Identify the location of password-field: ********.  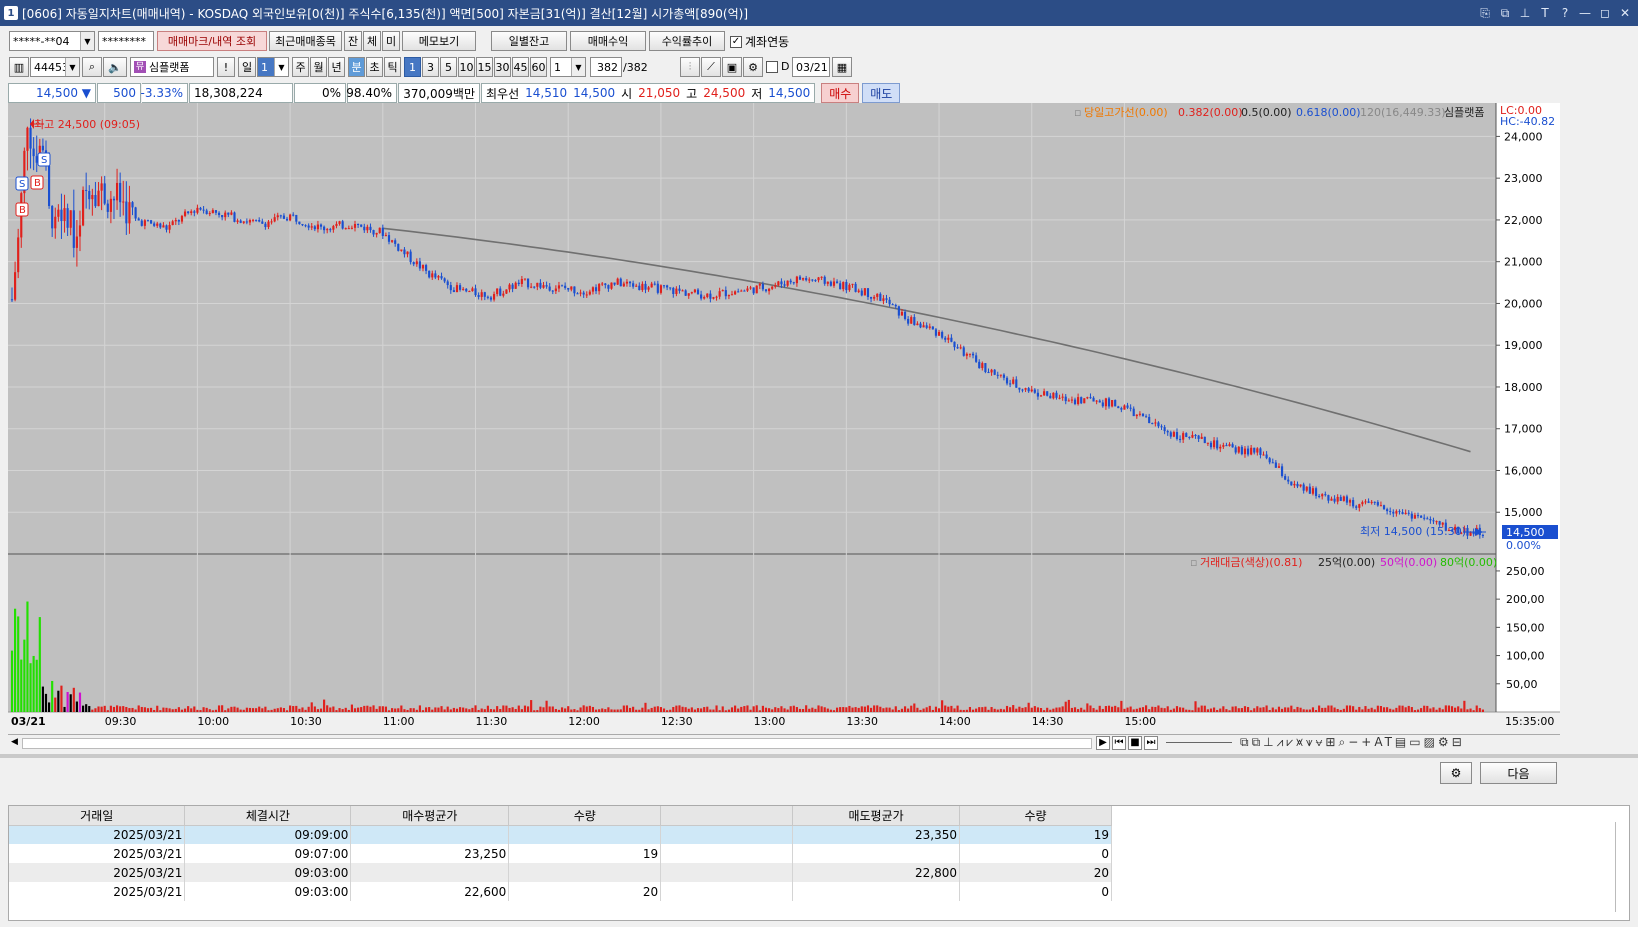
(126, 41).